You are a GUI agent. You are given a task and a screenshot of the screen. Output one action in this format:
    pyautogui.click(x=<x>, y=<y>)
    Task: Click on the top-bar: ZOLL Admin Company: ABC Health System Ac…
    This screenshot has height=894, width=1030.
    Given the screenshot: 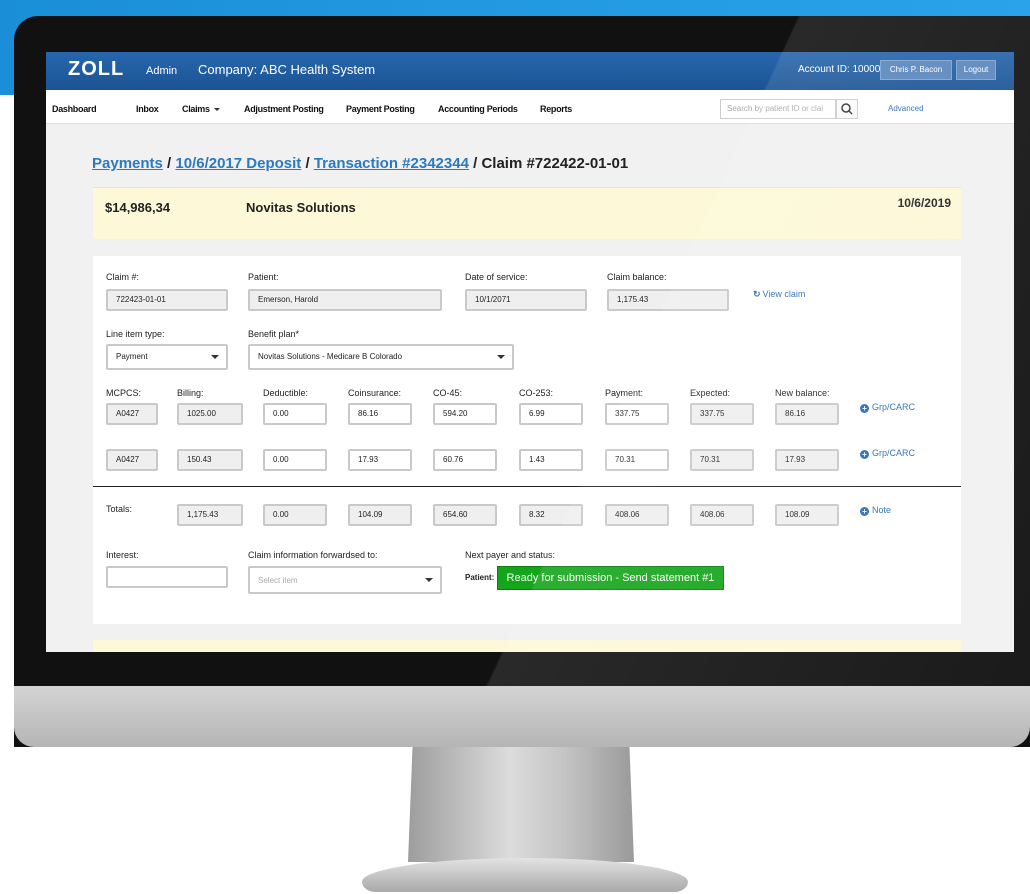 What is the action you would take?
    pyautogui.click(x=530, y=71)
    